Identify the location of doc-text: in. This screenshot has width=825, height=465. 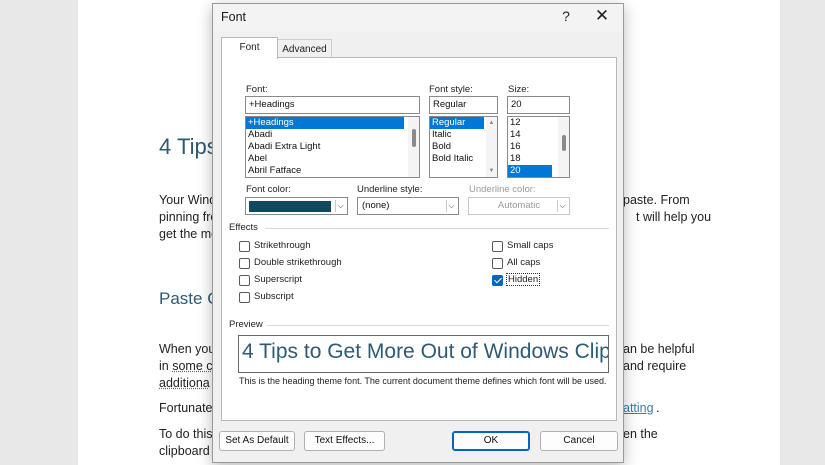
(166, 366).